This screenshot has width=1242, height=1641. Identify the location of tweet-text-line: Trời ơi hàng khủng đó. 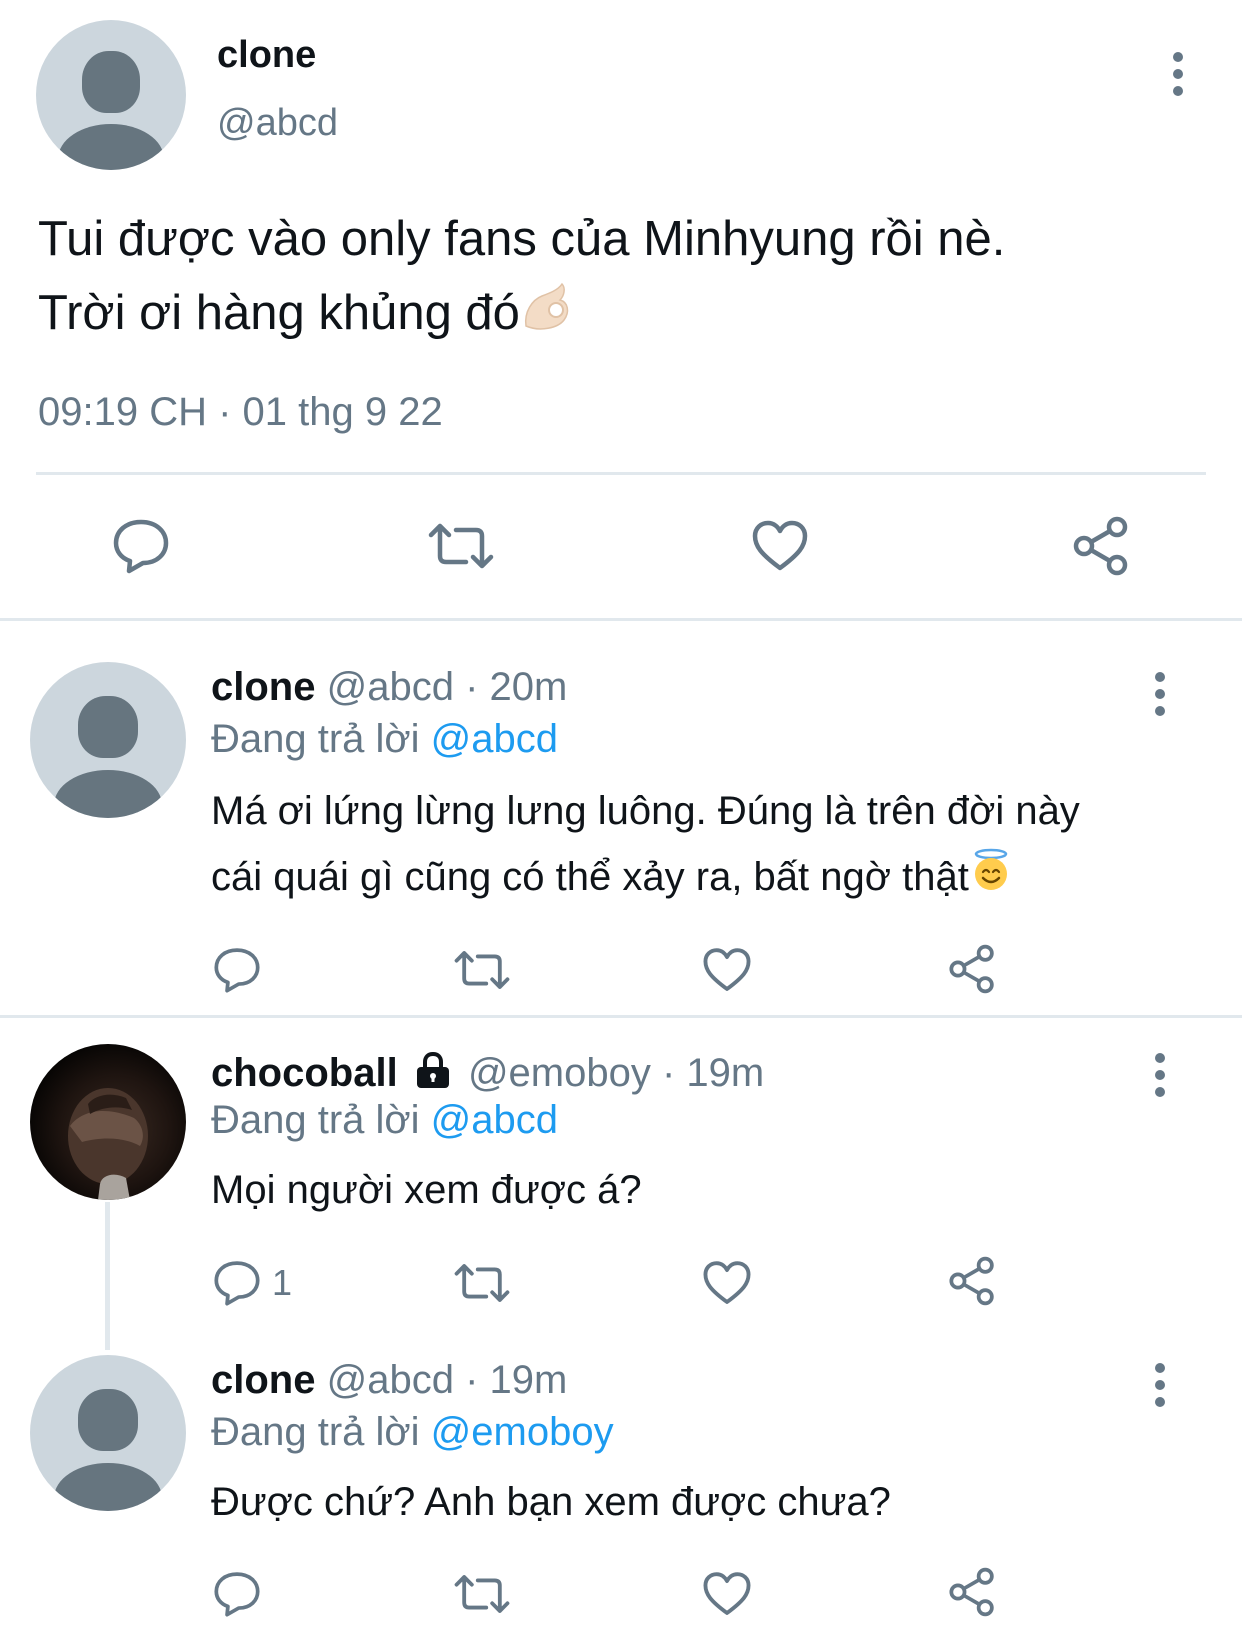
(279, 313).